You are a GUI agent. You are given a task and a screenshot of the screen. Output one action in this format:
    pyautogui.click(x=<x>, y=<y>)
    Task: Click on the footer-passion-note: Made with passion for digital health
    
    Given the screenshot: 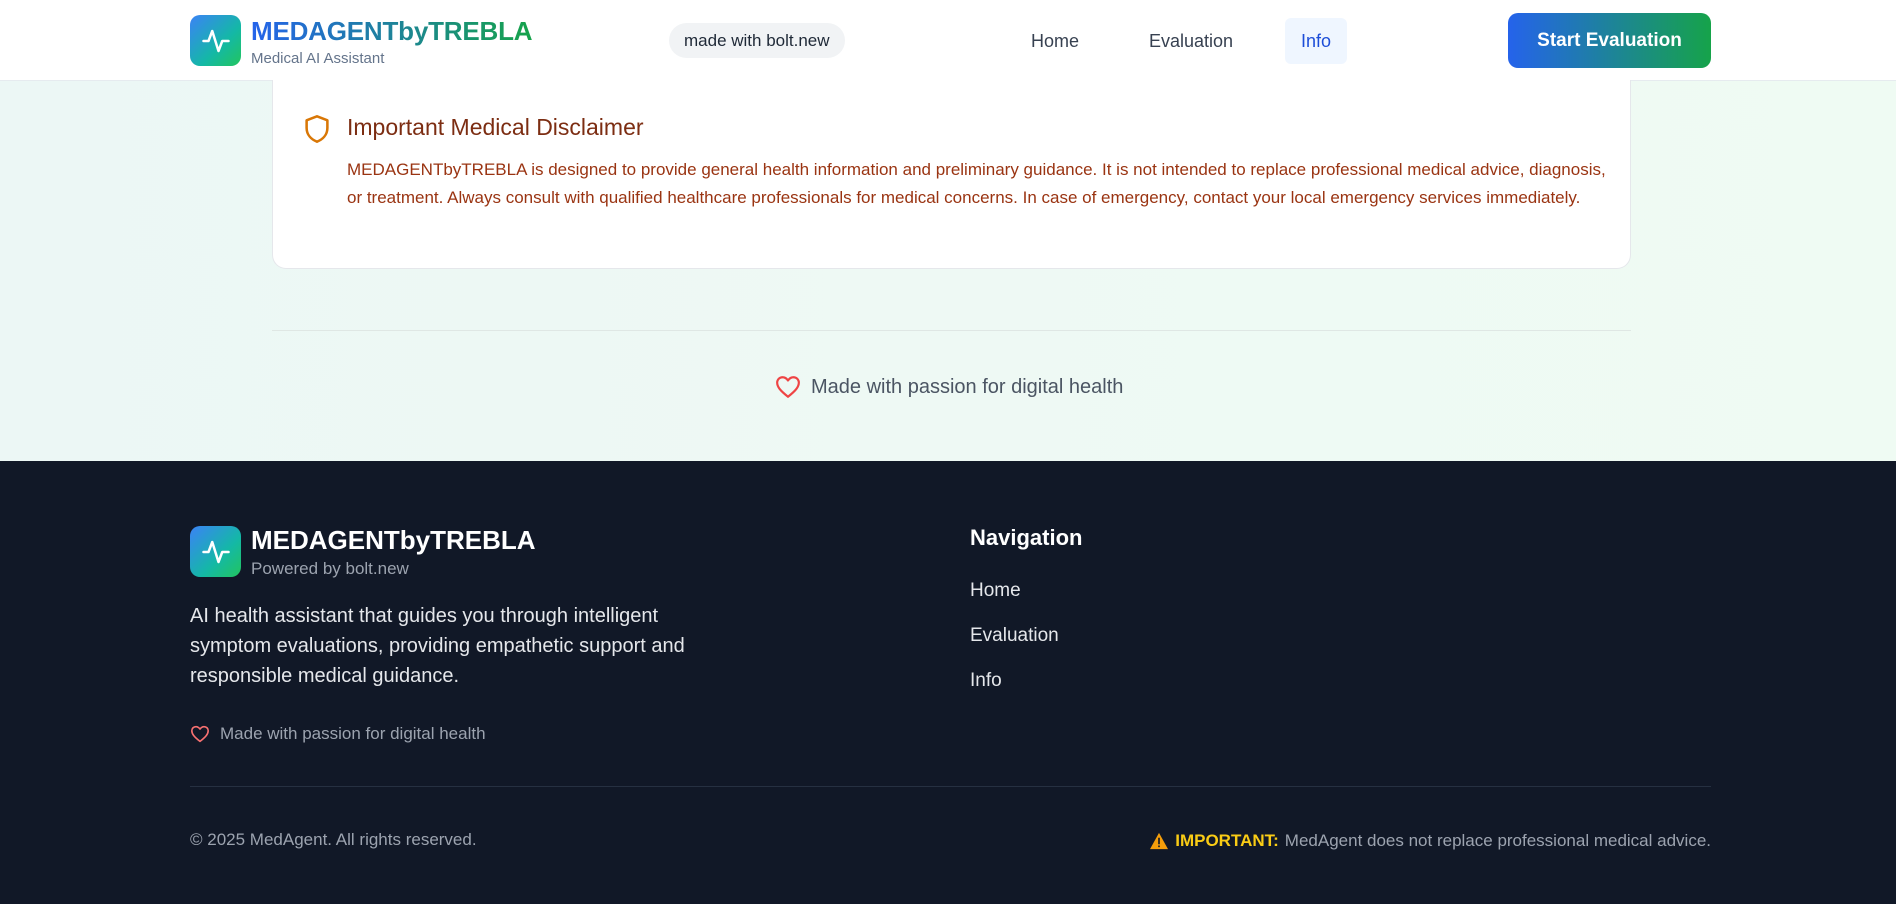 What is the action you would take?
    pyautogui.click(x=338, y=734)
    